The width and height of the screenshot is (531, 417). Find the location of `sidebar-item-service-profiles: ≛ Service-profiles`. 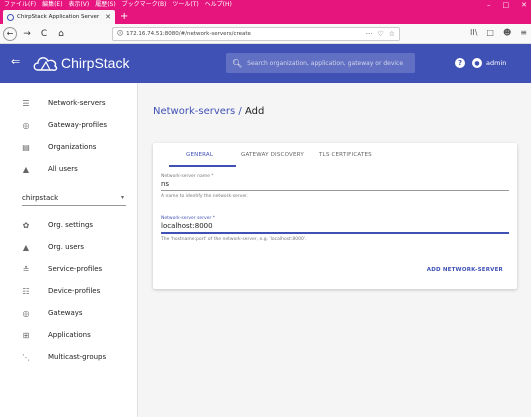

sidebar-item-service-profiles: ≛ Service-profiles is located at coordinates (69, 269).